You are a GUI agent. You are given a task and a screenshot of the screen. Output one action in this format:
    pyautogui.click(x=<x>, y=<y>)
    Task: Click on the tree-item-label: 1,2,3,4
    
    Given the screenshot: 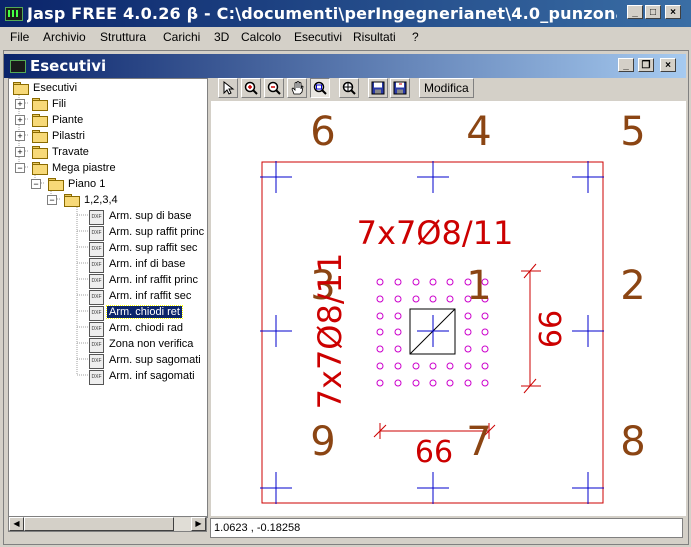 What is the action you would take?
    pyautogui.click(x=101, y=200)
    